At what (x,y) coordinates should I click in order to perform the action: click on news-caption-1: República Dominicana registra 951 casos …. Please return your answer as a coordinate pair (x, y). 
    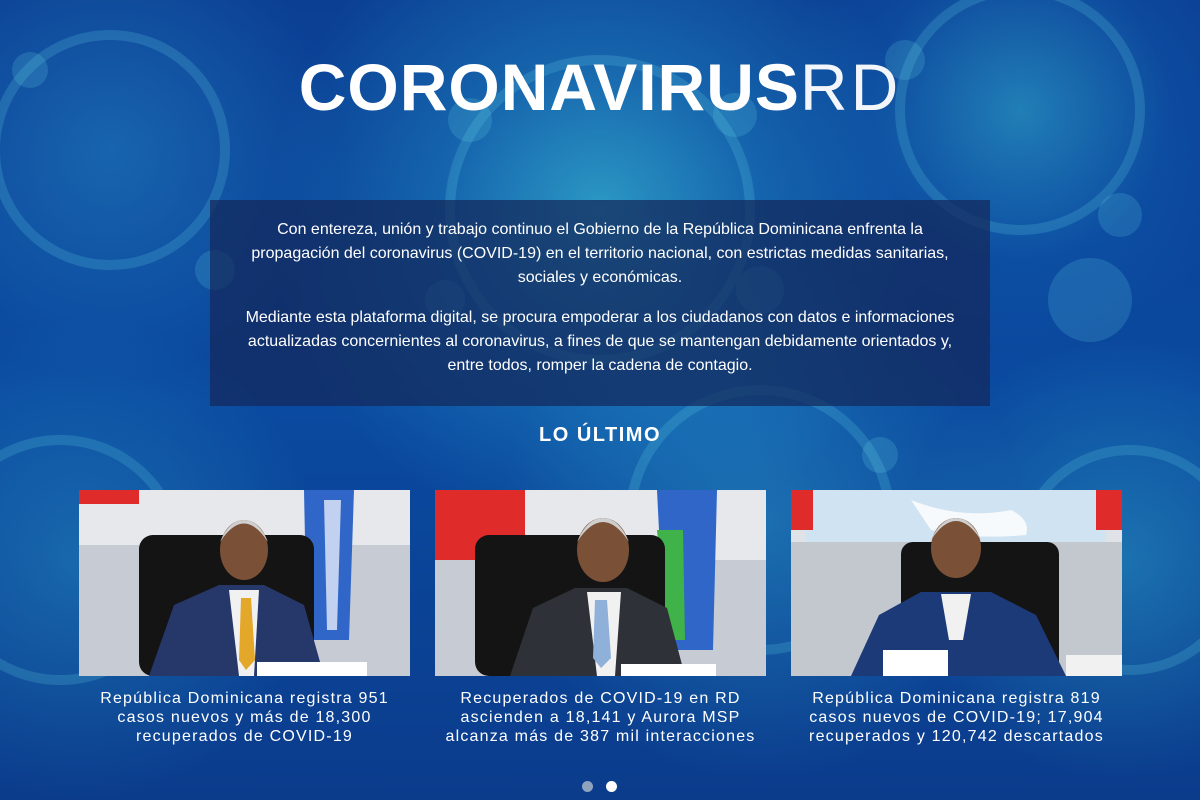
    Looking at the image, I should click on (244, 717).